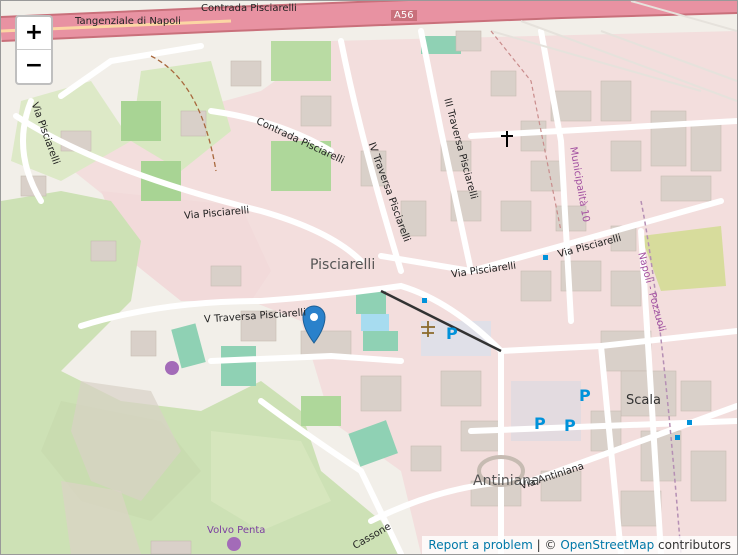 This screenshot has width=738, height=555. I want to click on road-label: Contrada Pisciarelli, so click(249, 8).